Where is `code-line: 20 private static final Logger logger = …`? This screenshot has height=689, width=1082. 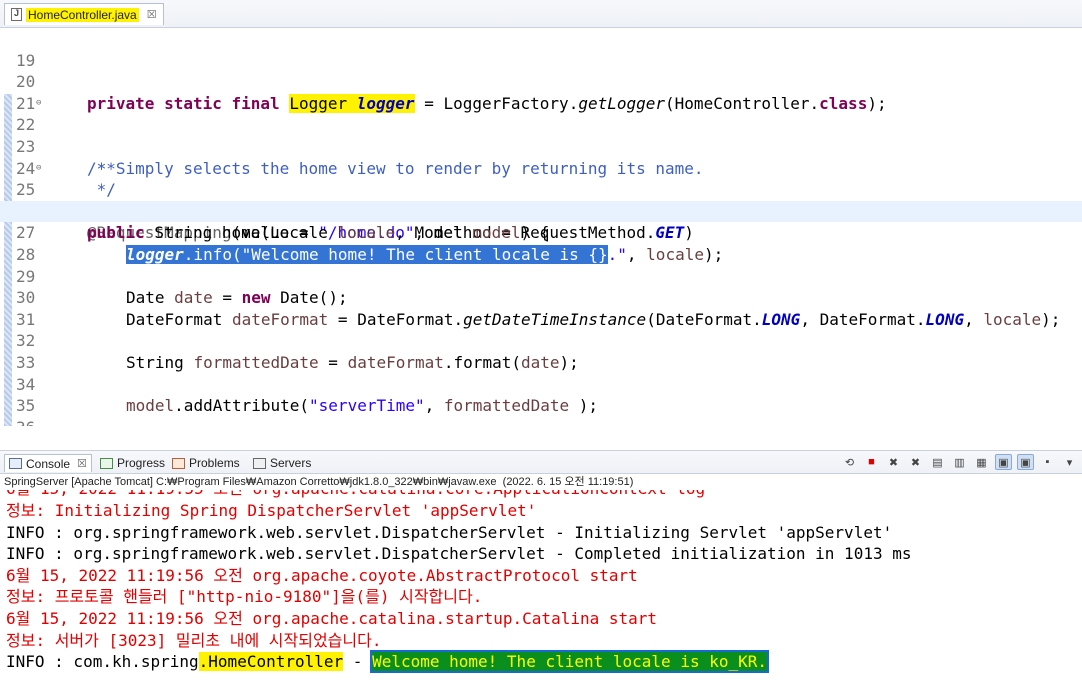 code-line: 20 private static final Logger logger = … is located at coordinates (541, 81).